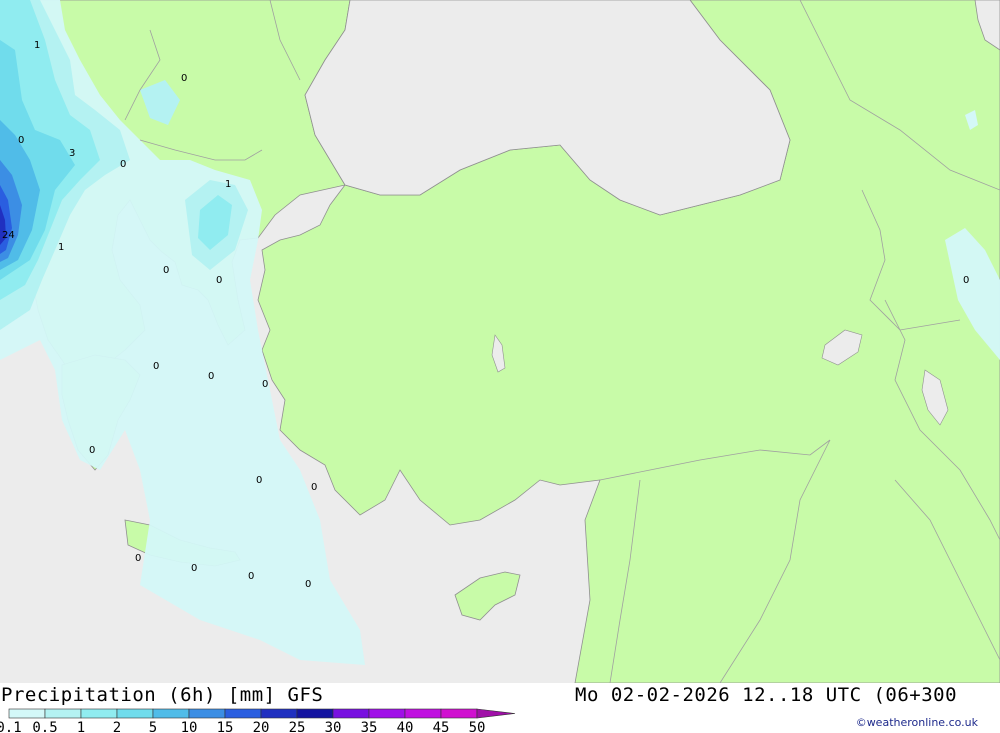 This screenshot has height=733, width=1000. Describe the element at coordinates (441, 726) in the screenshot. I see `legend-tick-label: 45` at that location.